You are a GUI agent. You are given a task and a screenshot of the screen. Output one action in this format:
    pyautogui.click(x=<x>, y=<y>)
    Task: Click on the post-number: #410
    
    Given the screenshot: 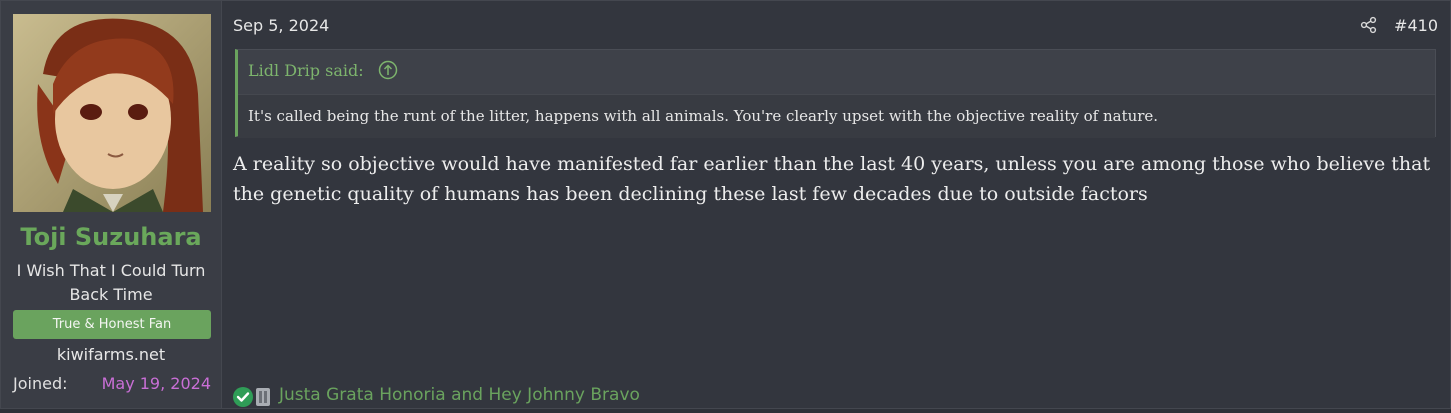 What is the action you would take?
    pyautogui.click(x=1416, y=25)
    